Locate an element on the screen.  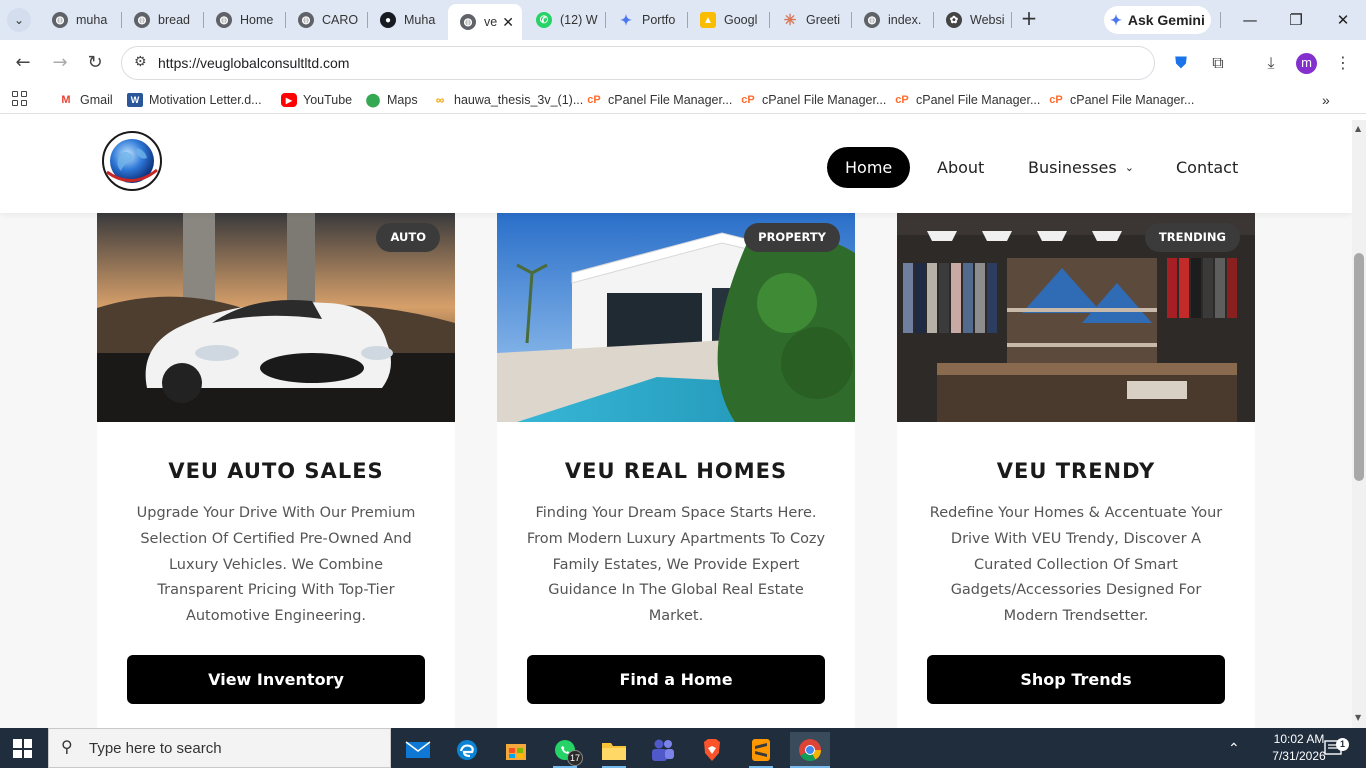
tab-search-chevron-icon: ⌄ is located at coordinates (19, 20).